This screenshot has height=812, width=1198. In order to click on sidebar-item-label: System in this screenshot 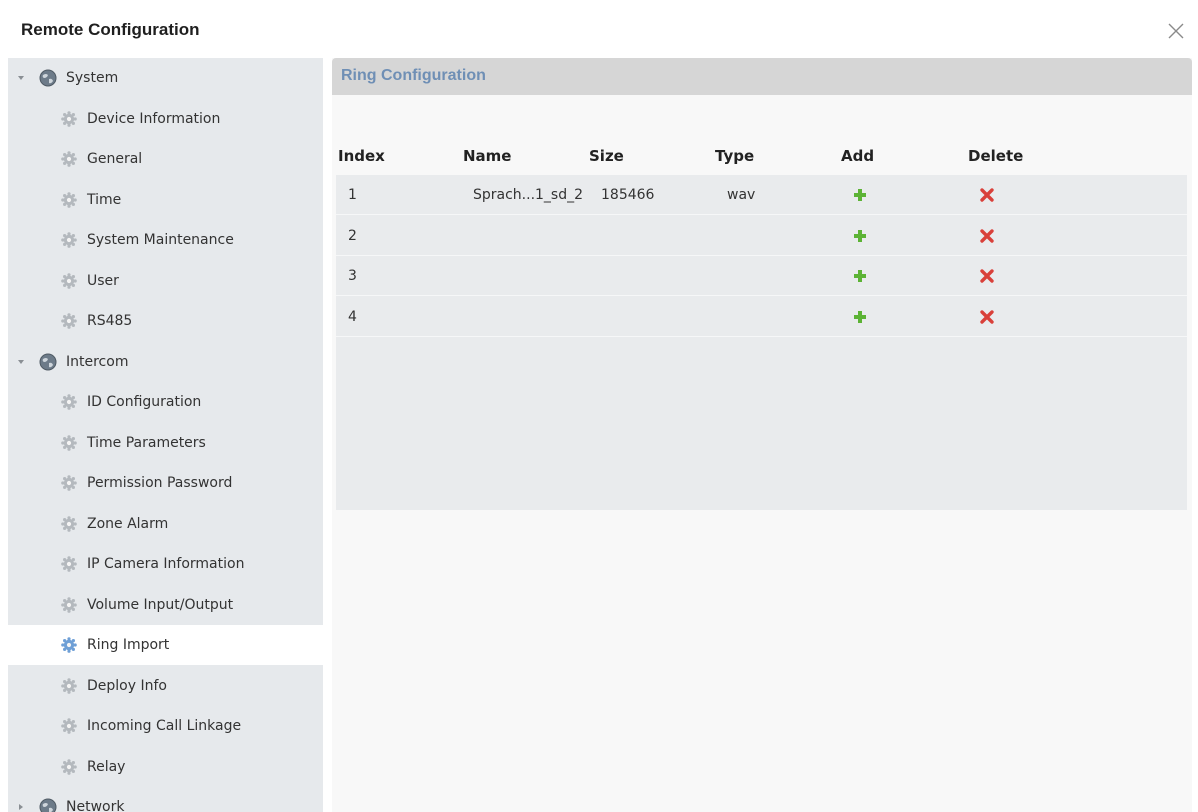, I will do `click(92, 78)`.